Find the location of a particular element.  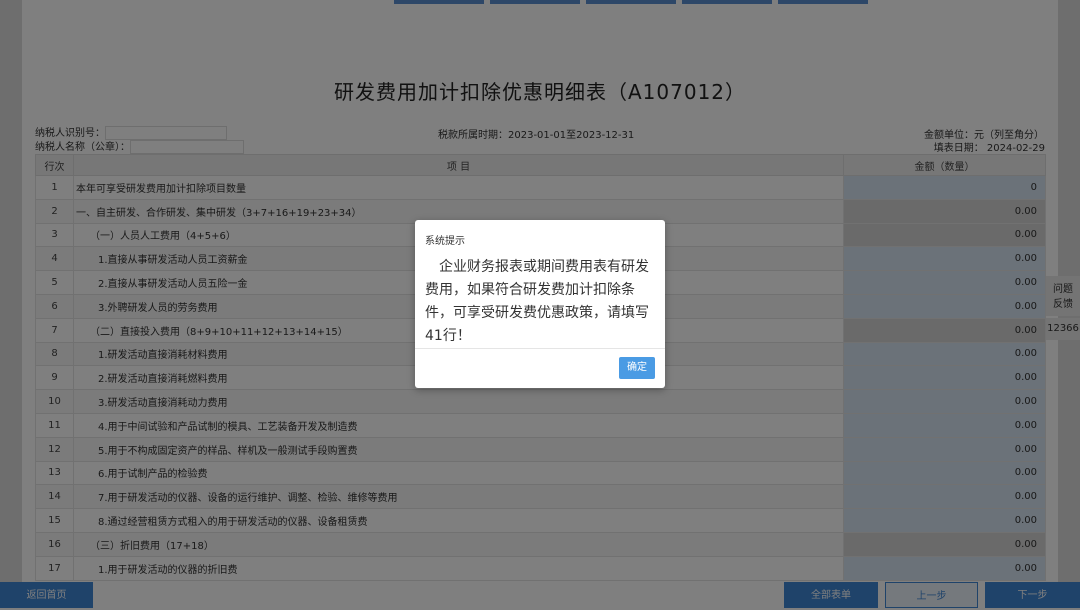

dialog-divider is located at coordinates (540, 348).